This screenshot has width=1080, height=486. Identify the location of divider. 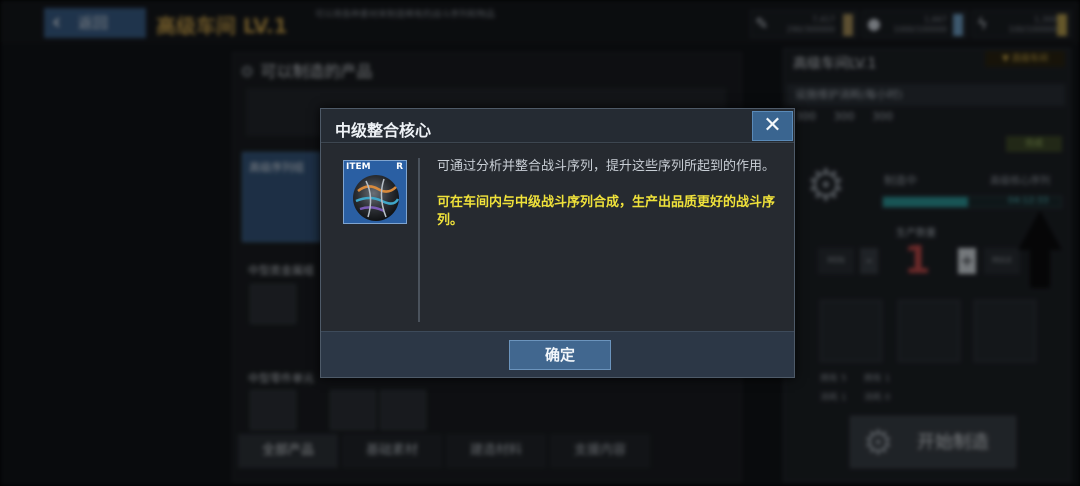
(419, 240).